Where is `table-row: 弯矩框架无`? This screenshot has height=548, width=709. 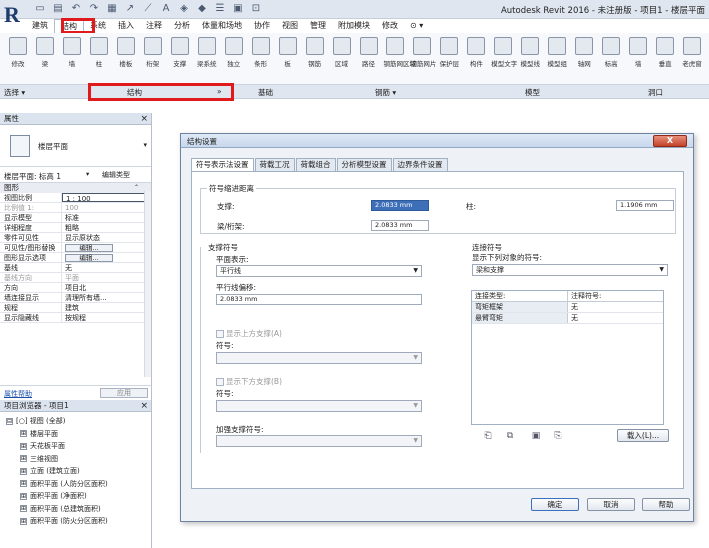
table-row: 弯矩框架无 is located at coordinates (567, 307).